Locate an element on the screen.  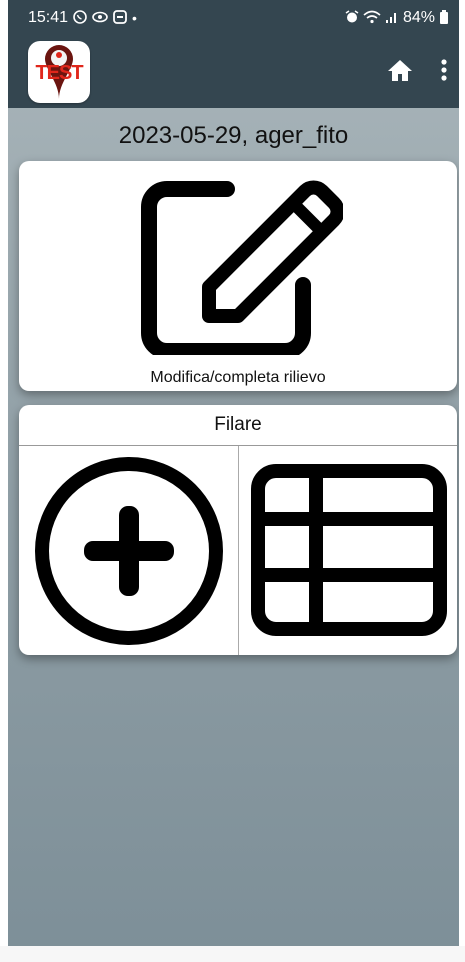
edit-icon is located at coordinates (242, 267).